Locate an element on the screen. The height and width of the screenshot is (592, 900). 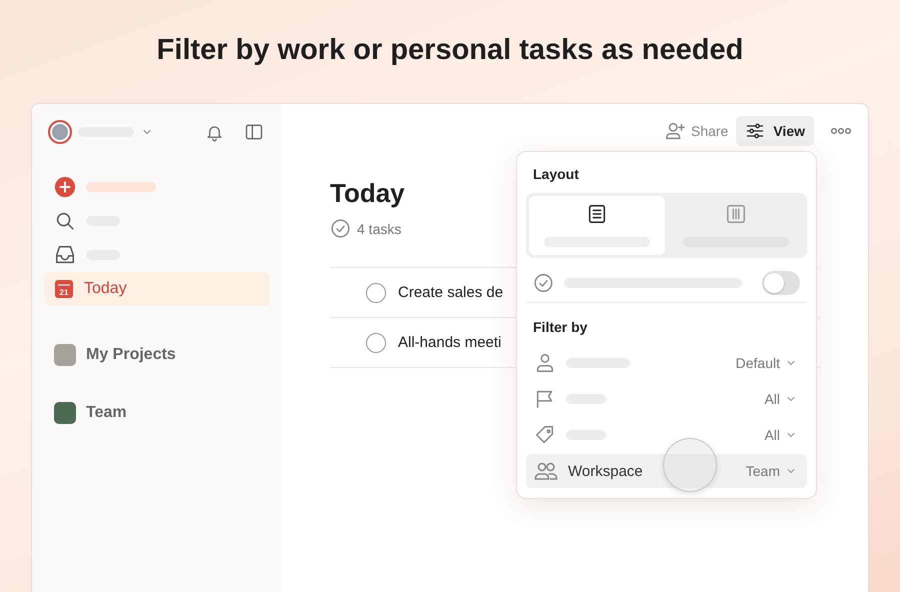
task-title: All-hands meeti is located at coordinates (450, 342).